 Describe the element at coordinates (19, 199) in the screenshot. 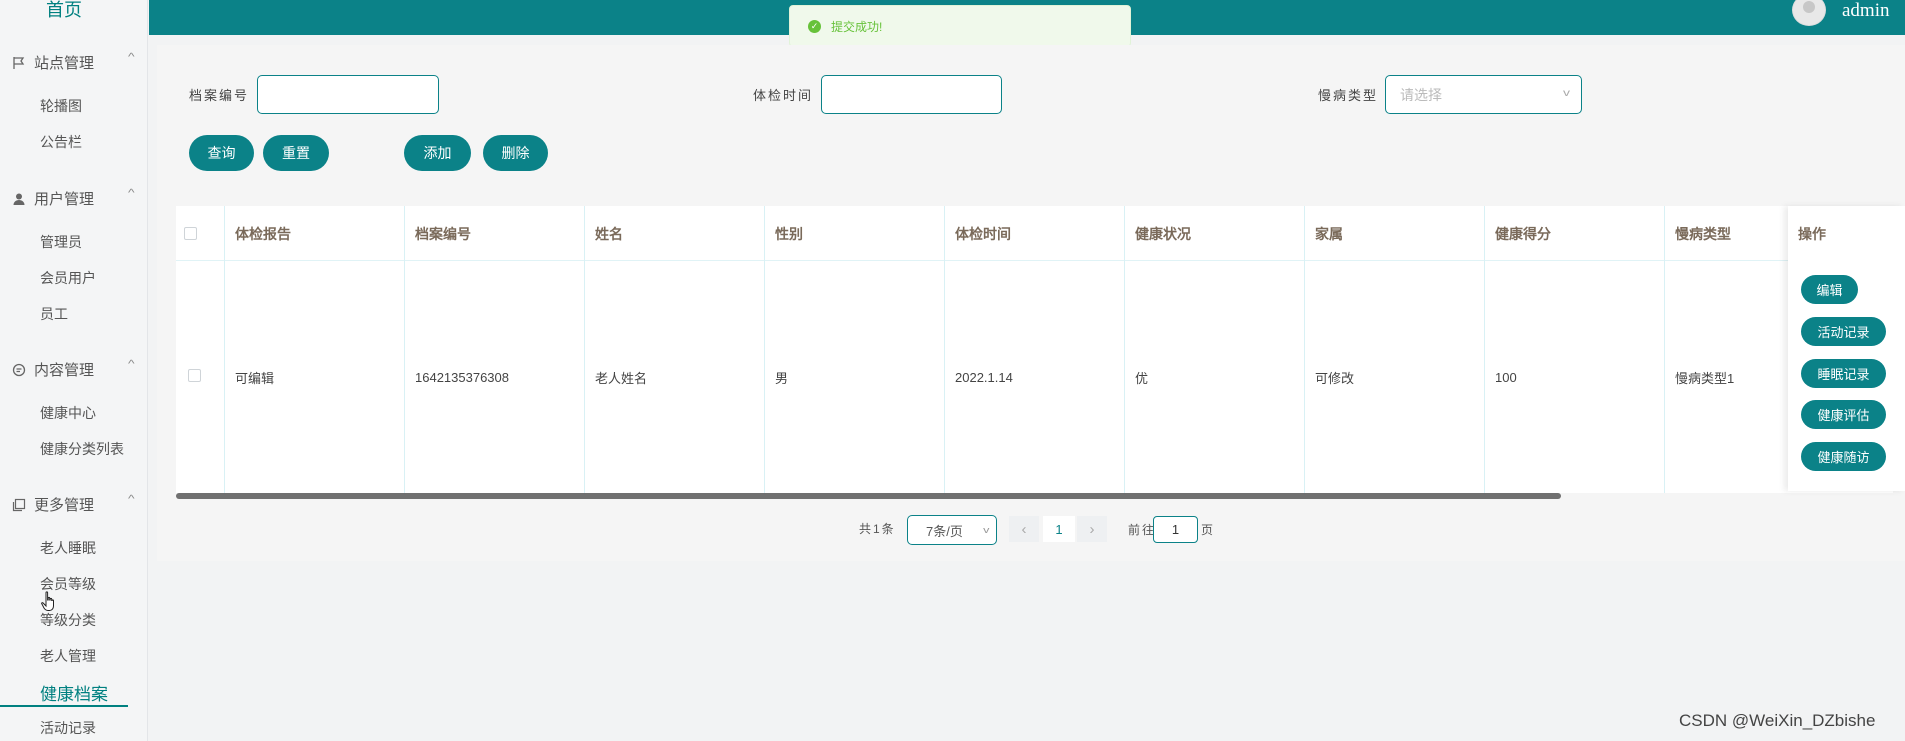

I see `user-icon` at that location.